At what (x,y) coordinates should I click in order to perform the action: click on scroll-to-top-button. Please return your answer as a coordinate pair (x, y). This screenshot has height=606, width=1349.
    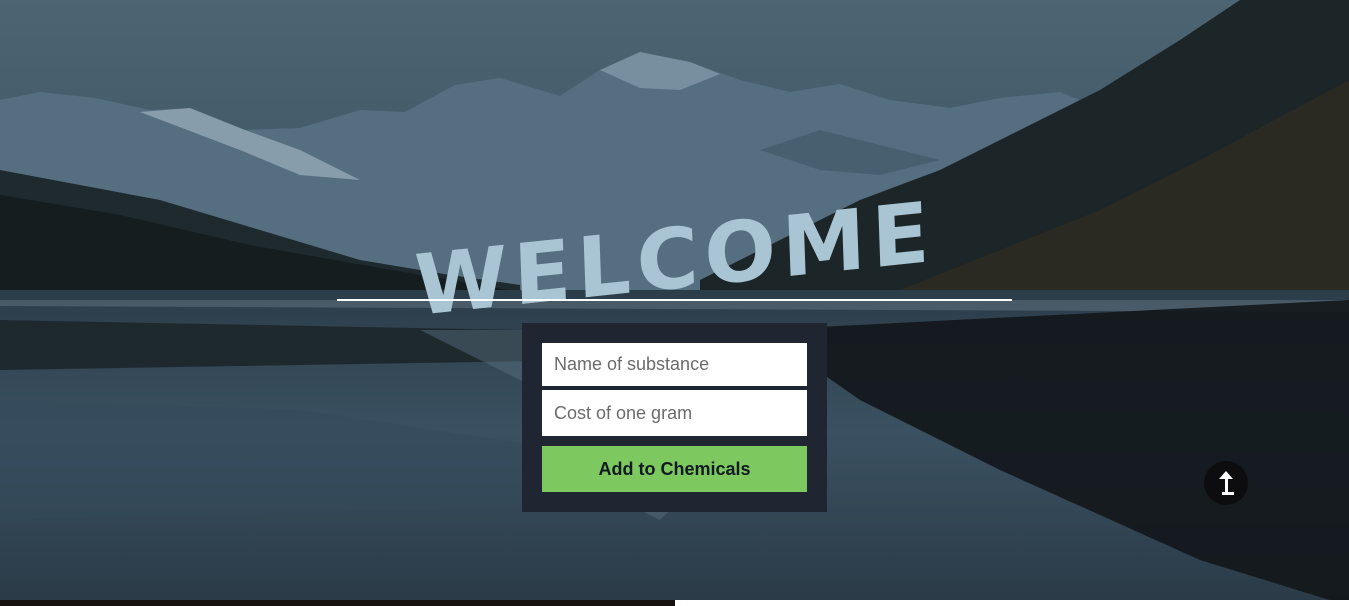
    Looking at the image, I should click on (1226, 483).